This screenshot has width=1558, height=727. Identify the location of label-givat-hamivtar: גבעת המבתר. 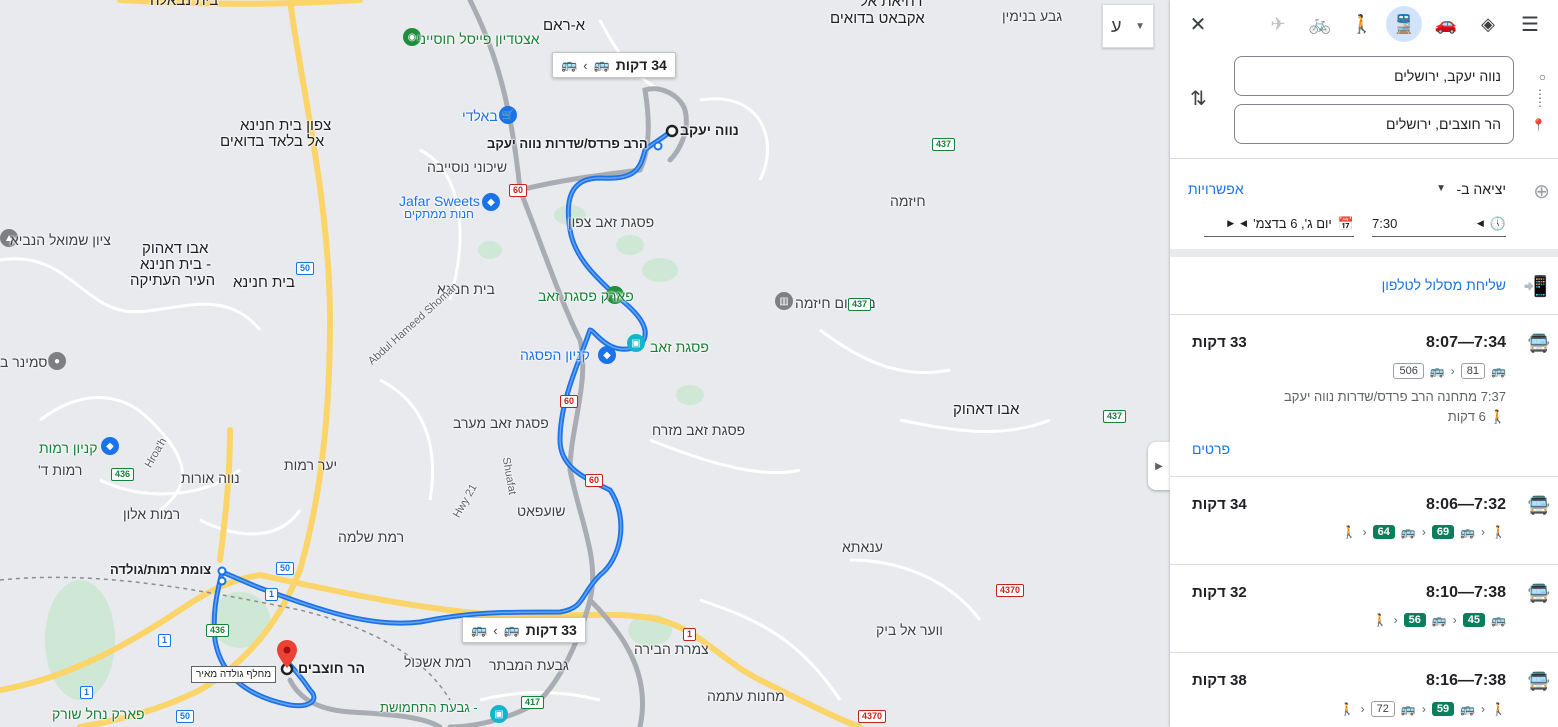
(529, 665).